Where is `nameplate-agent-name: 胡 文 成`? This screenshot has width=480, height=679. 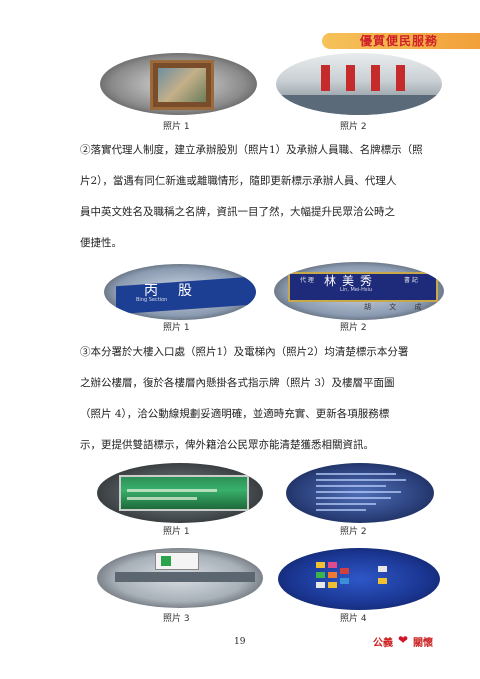 nameplate-agent-name: 胡 文 成 is located at coordinates (397, 307).